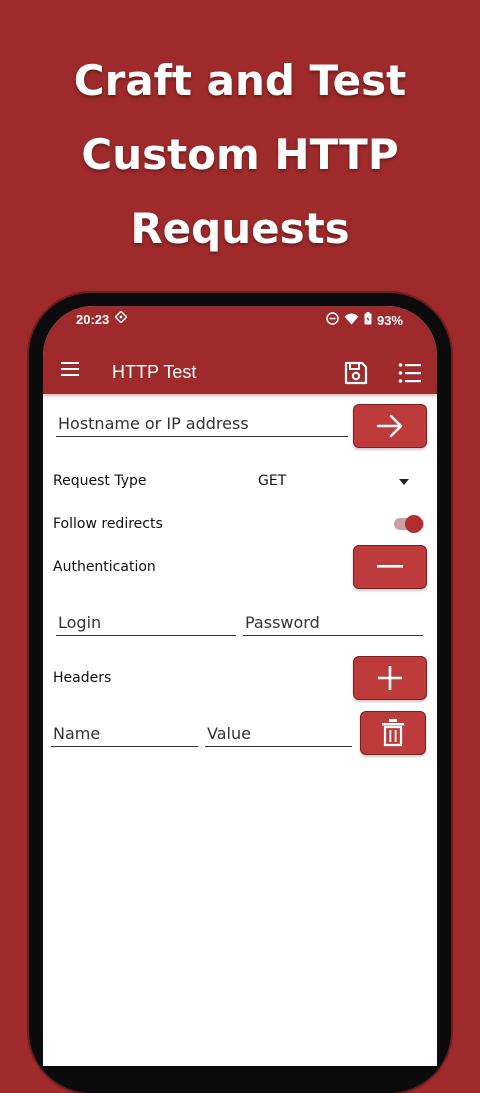  I want to click on header-name-input, so click(124, 735).